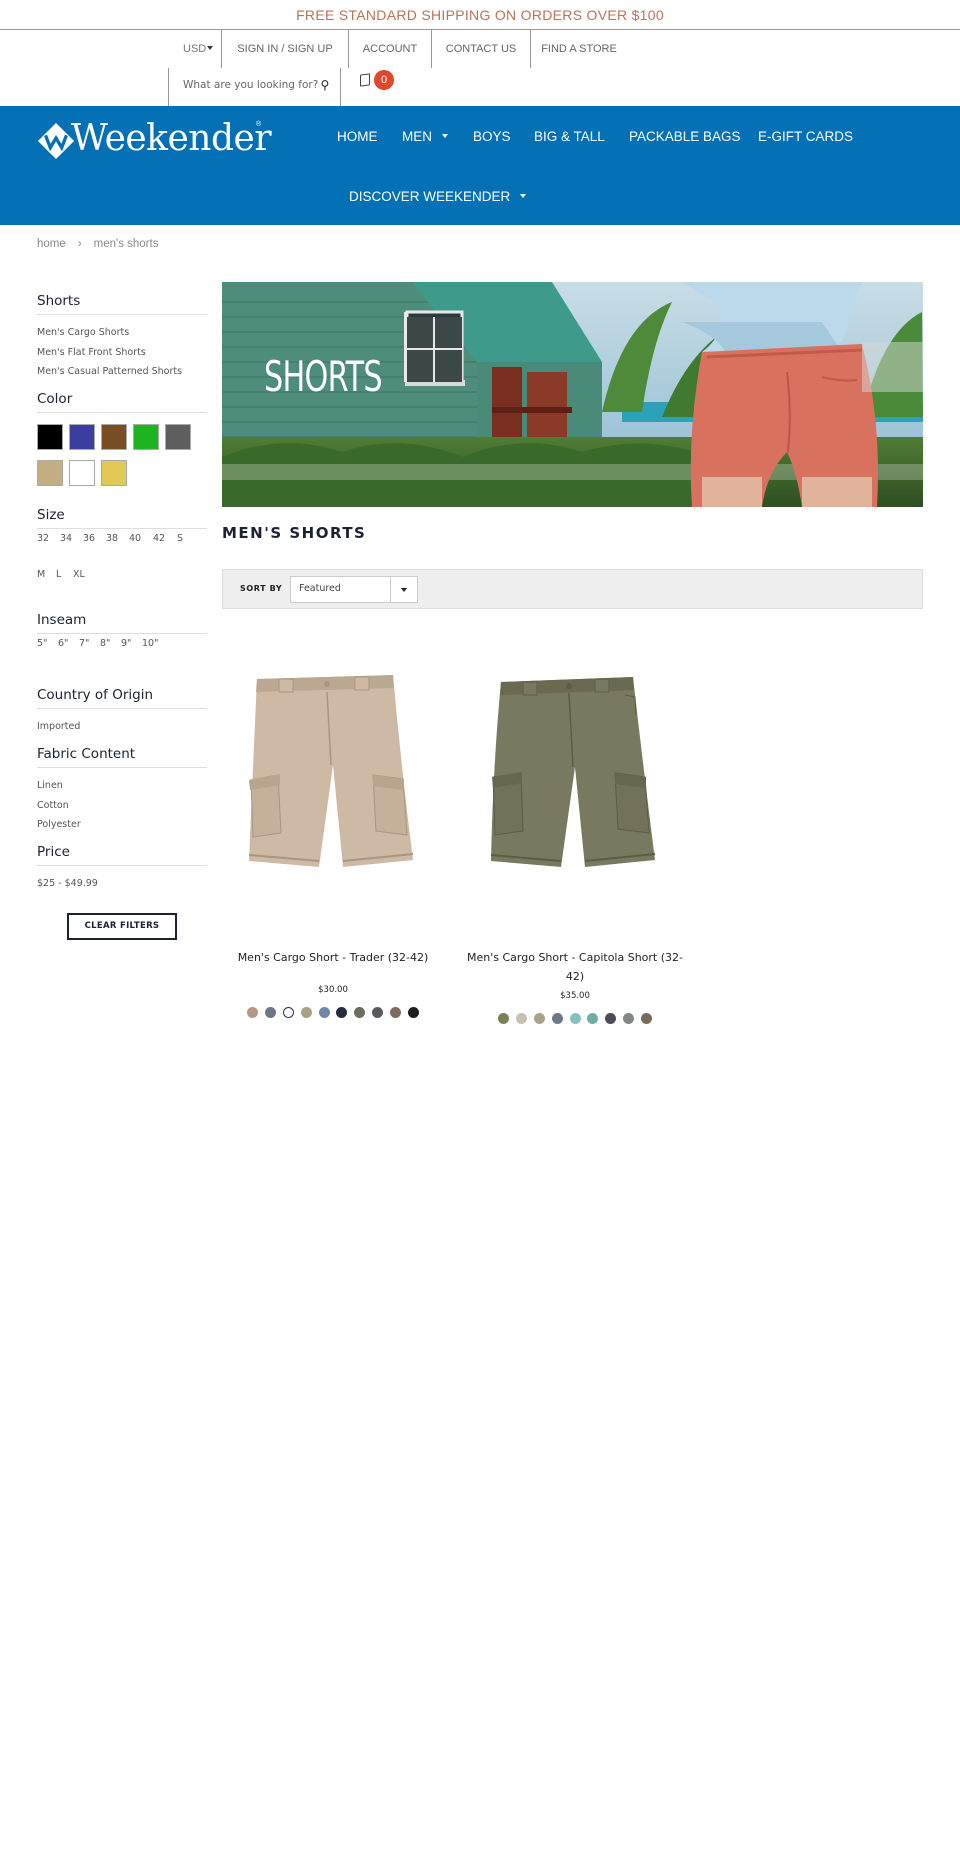 This screenshot has height=1875, width=960. I want to click on nav-boys-label: BOYS, so click(492, 136).